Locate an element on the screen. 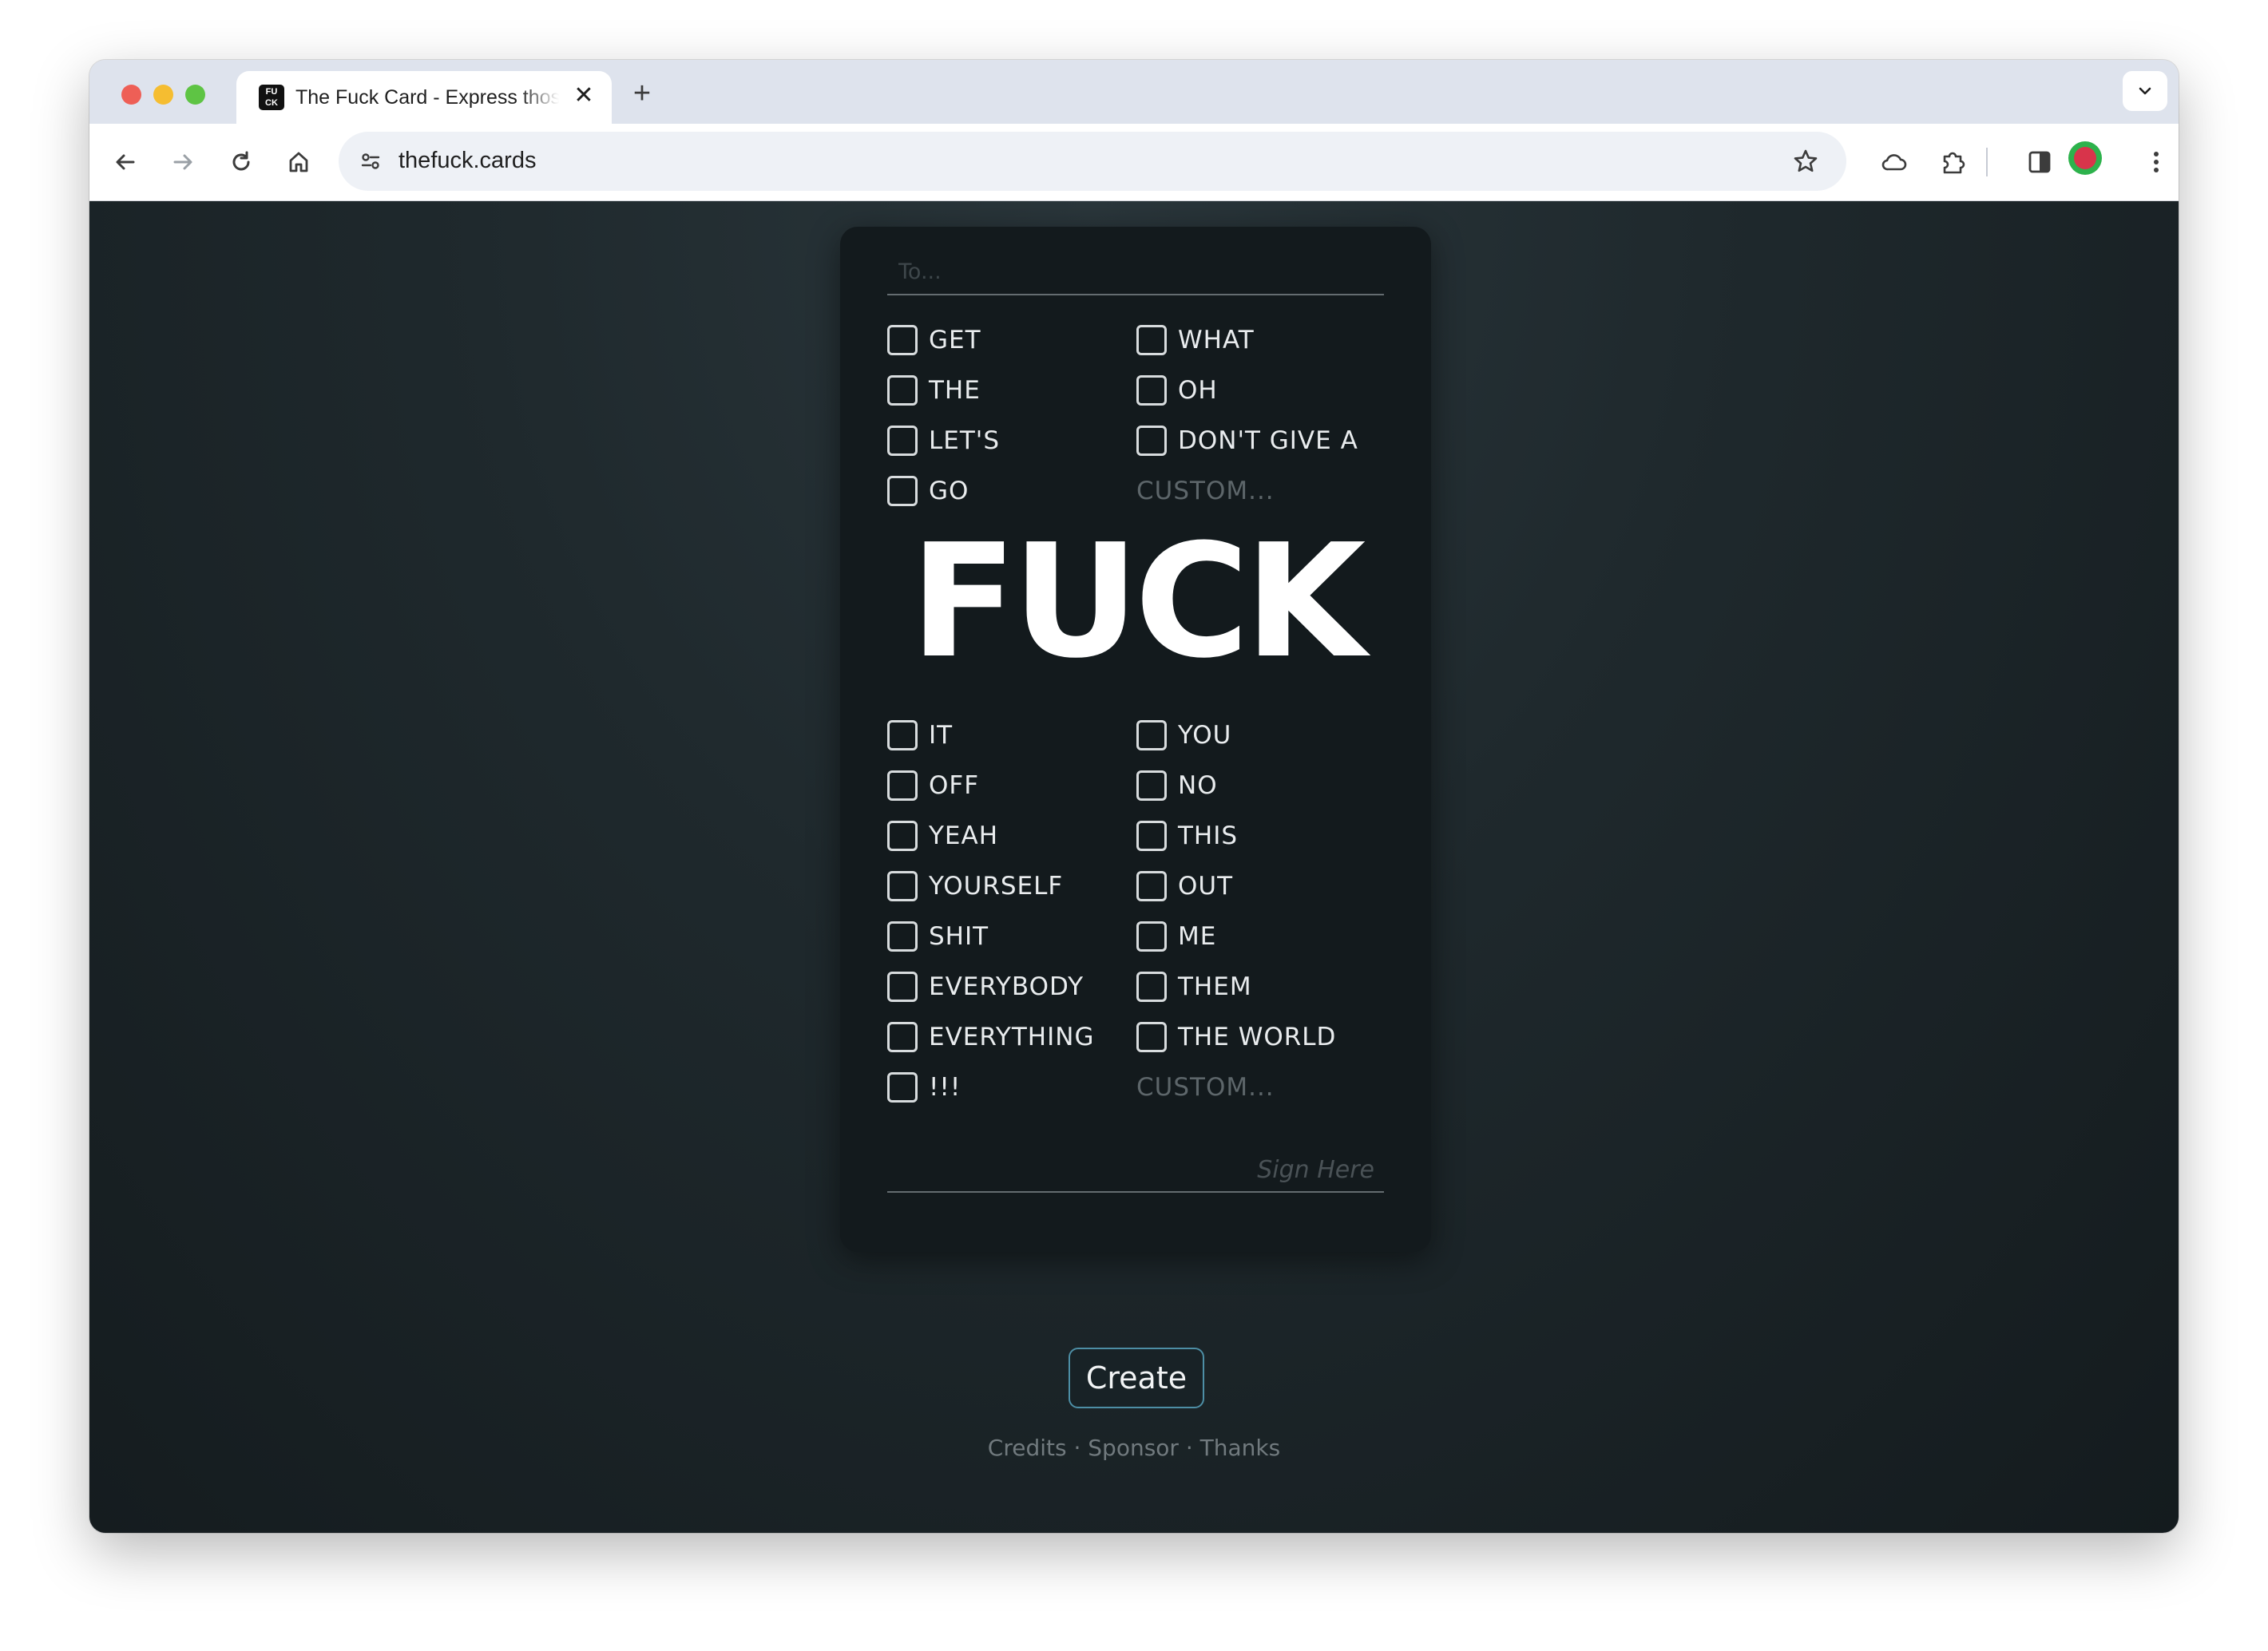 This screenshot has height=1651, width=2268. to-input is located at coordinates (1138, 271).